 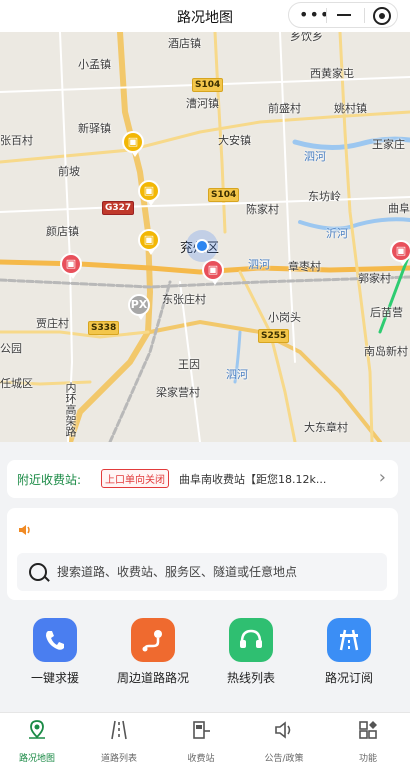 I want to click on phone-icon, so click(x=55, y=640).